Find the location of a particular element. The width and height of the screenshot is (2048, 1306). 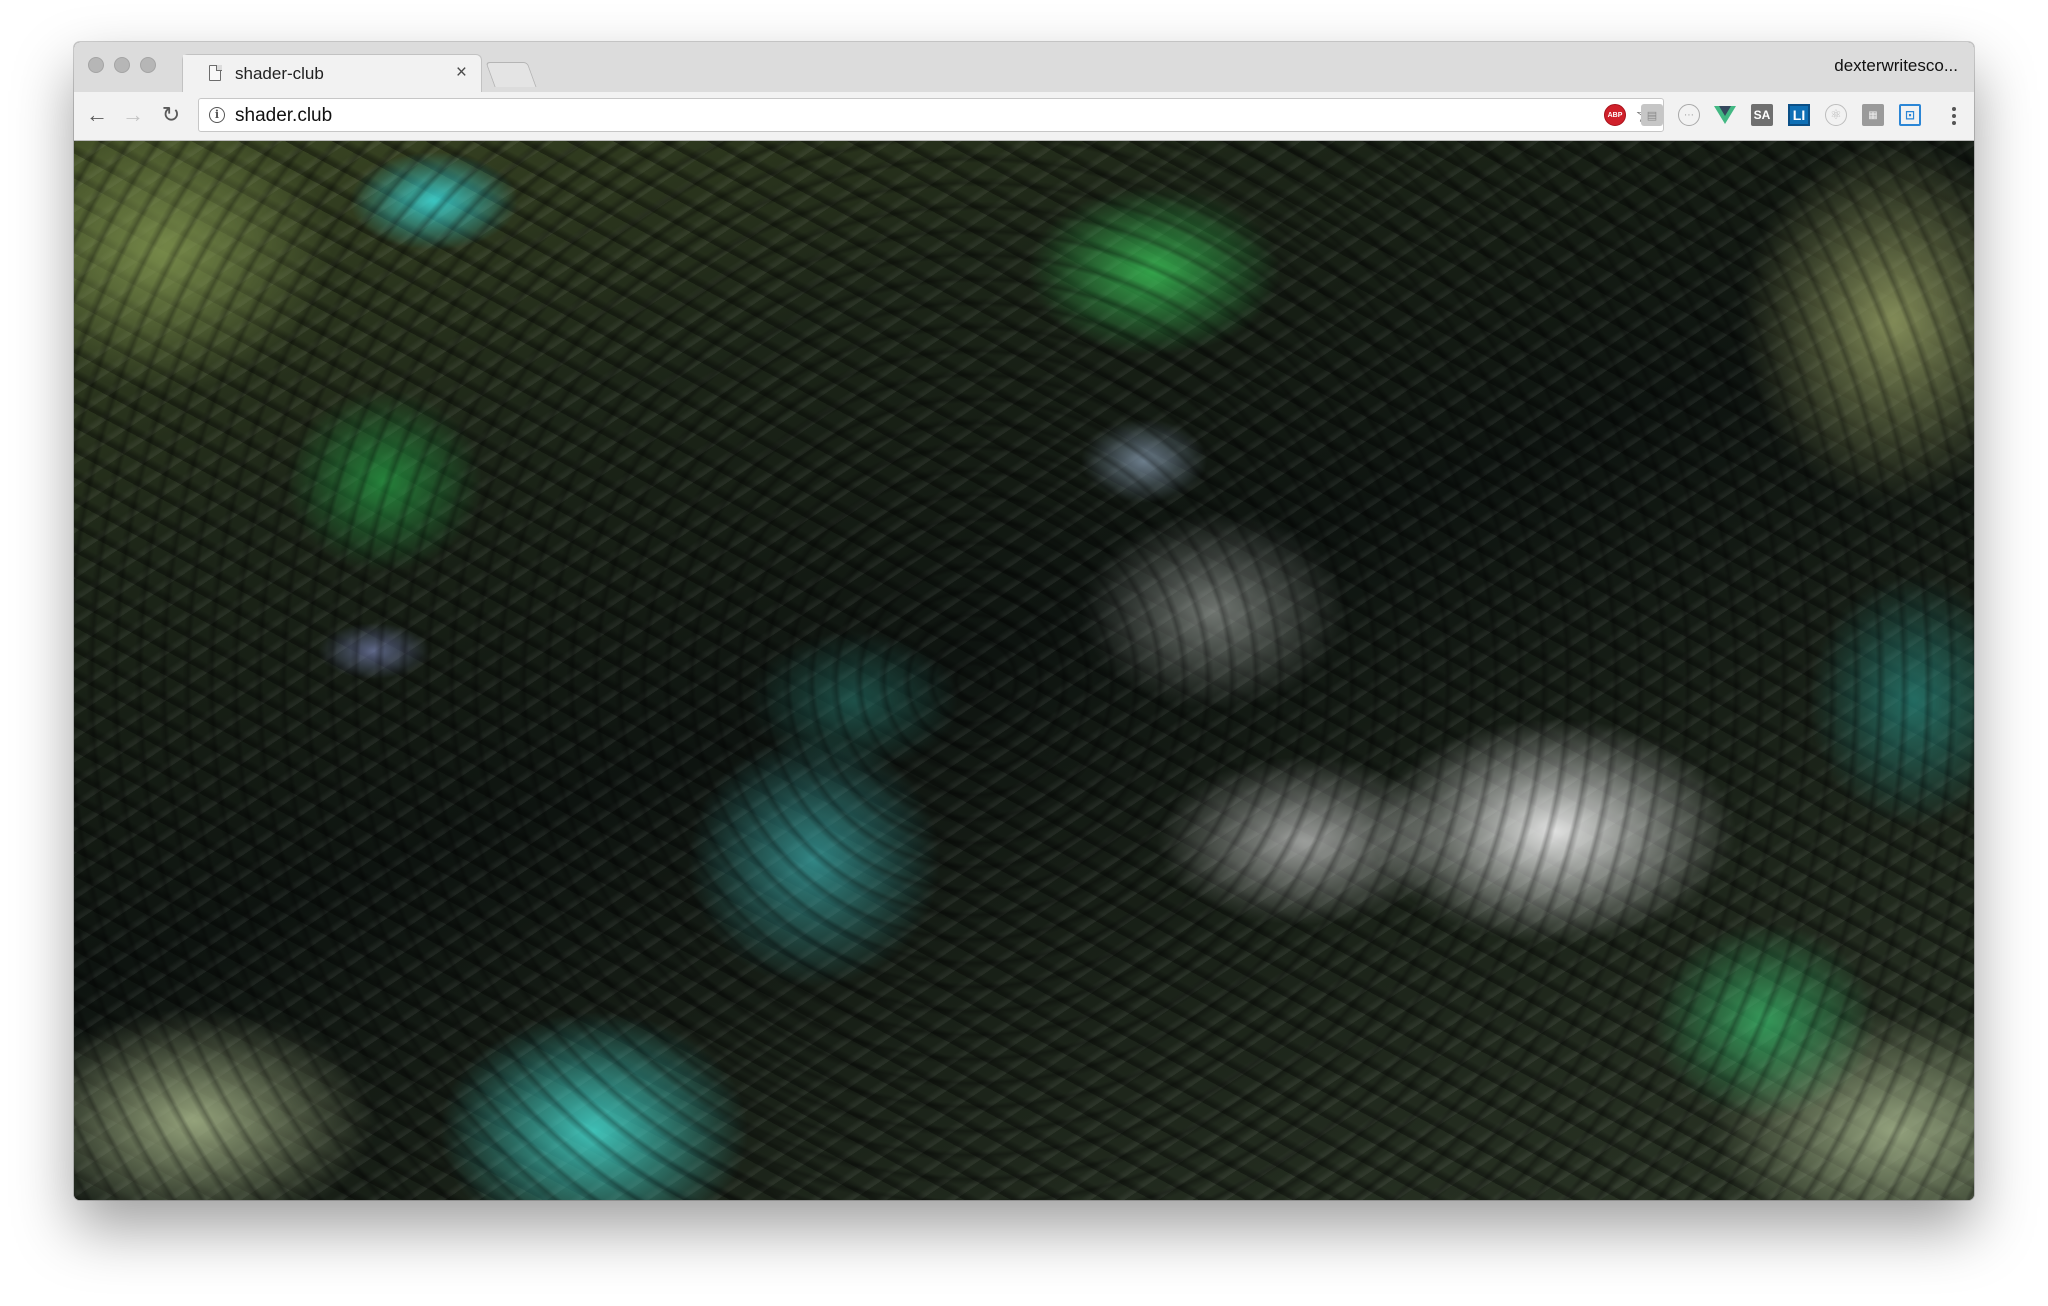

chat-extension-glyph: ▤ is located at coordinates (1652, 115).